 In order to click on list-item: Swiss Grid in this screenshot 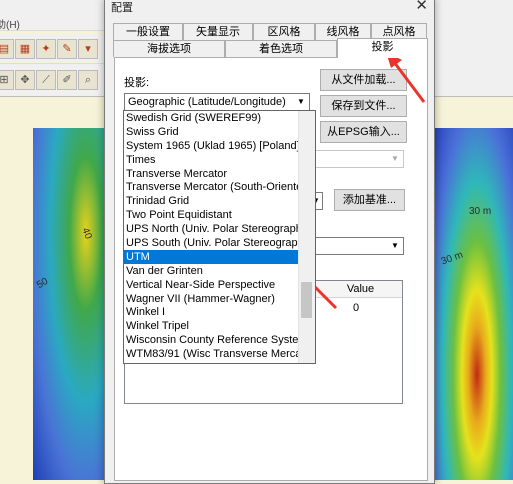, I will do `click(211, 132)`.